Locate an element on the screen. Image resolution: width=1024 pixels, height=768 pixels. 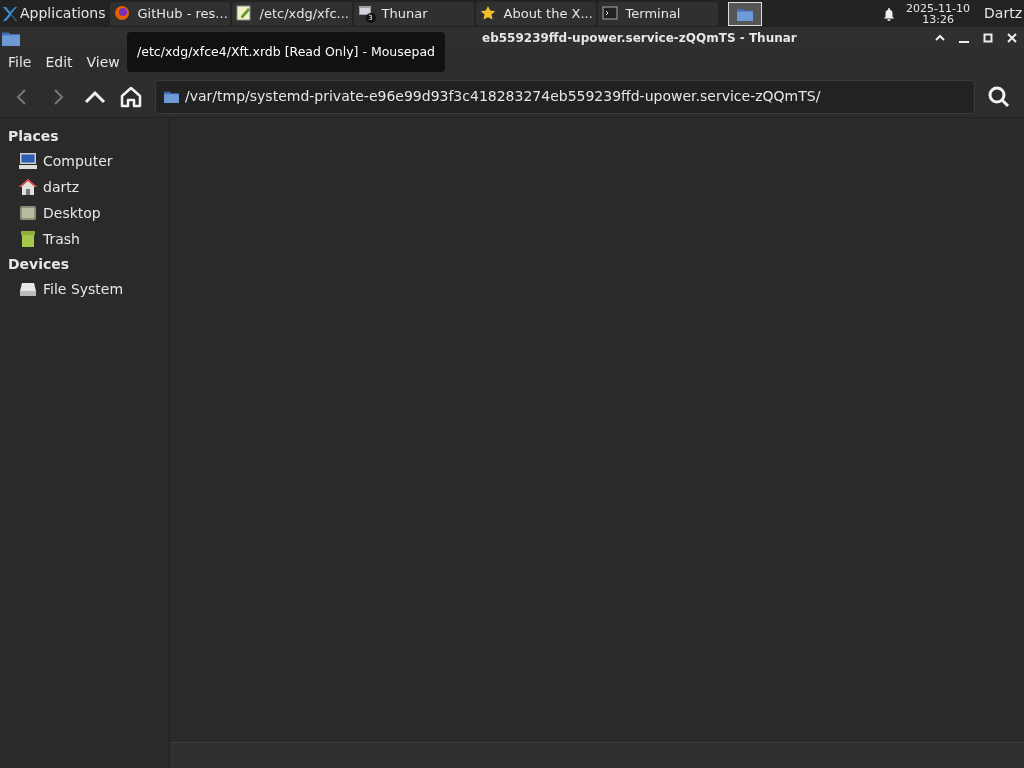
maximize-icon is located at coordinates (988, 38).